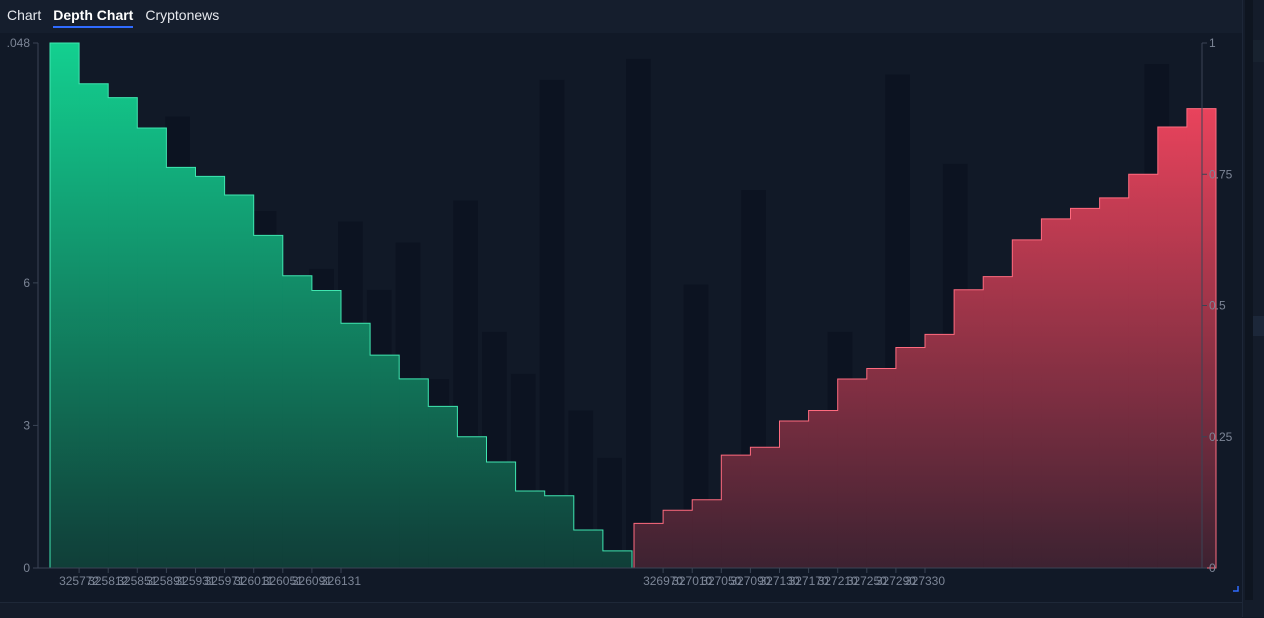 The height and width of the screenshot is (618, 1264). I want to click on x-tick-label: 326131, so click(341, 581).